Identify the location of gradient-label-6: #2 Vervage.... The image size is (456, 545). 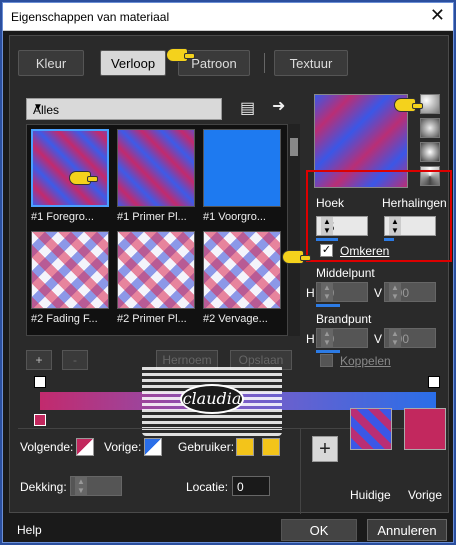
(235, 319).